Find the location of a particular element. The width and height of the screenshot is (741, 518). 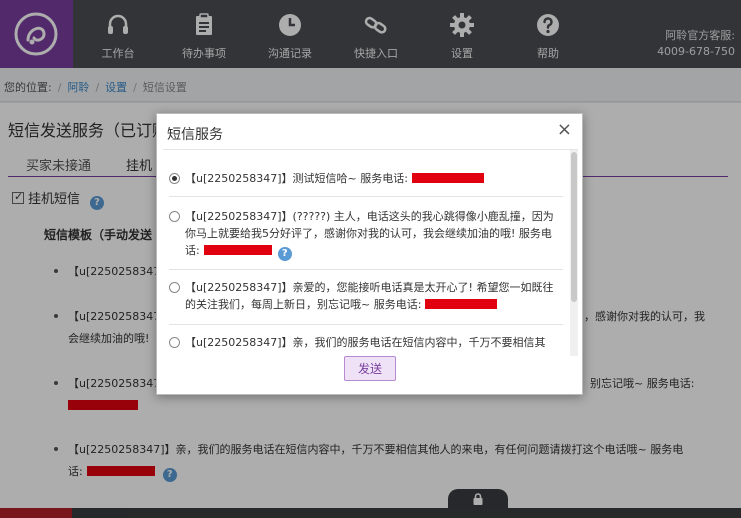

dialog-title: 短信服务 is located at coordinates (195, 135).